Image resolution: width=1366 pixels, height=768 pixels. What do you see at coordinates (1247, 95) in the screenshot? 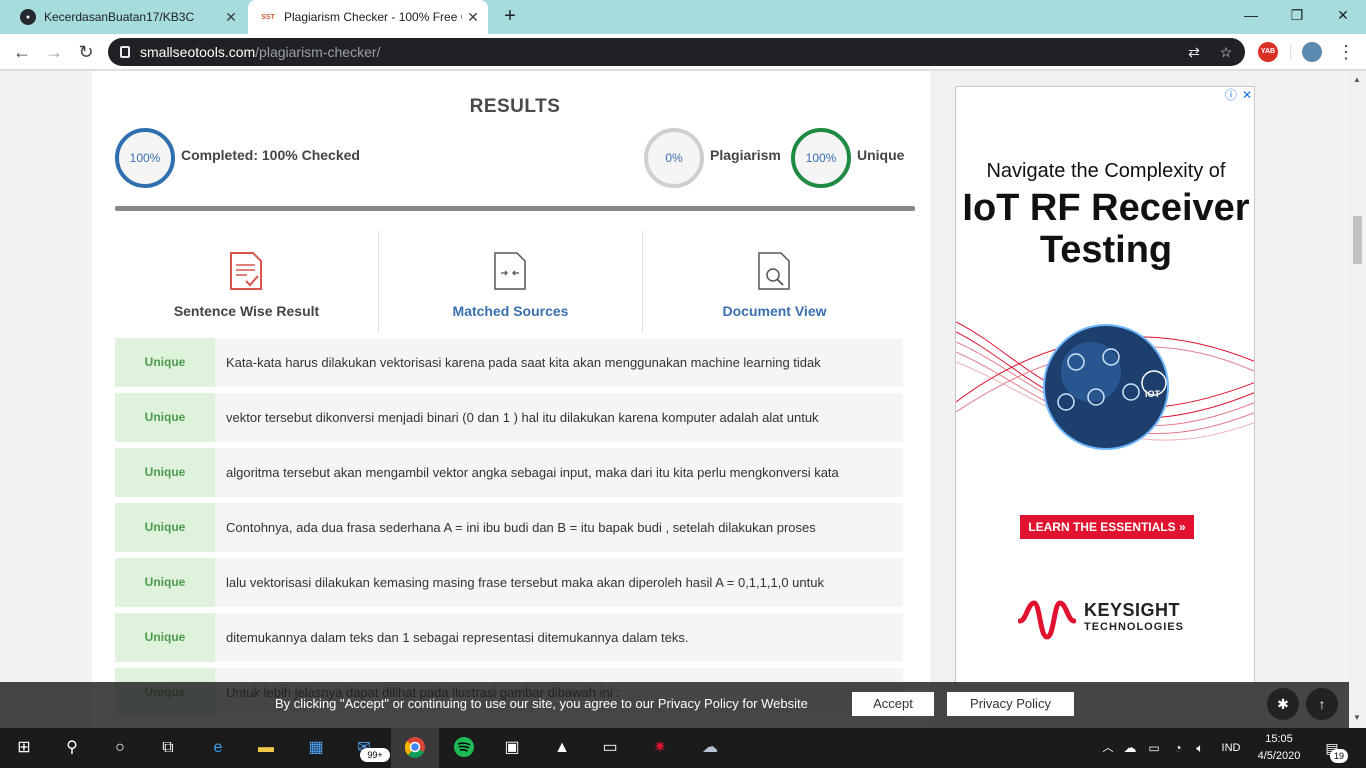
I see `ad-close-icon: ✕` at bounding box center [1247, 95].